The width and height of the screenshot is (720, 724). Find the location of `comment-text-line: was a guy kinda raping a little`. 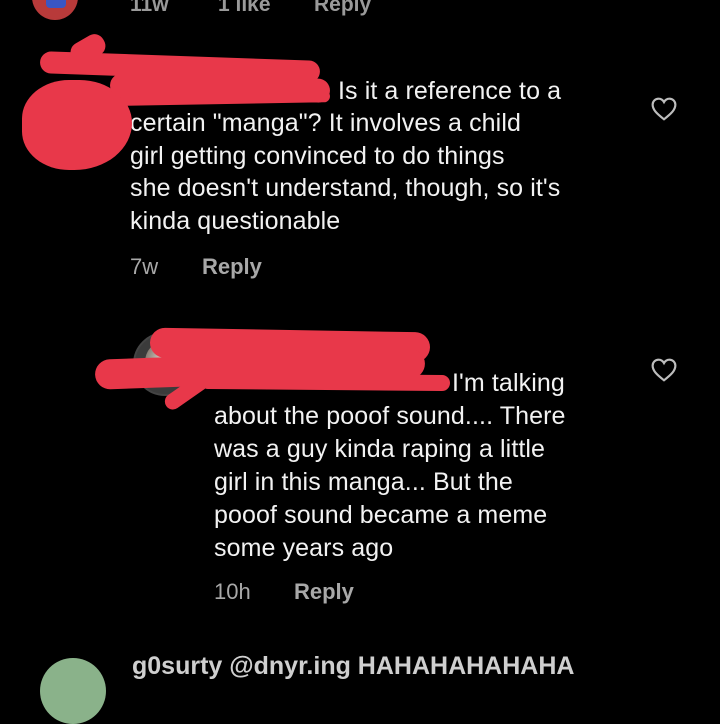

comment-text-line: was a guy kinda raping a little is located at coordinates (380, 449).